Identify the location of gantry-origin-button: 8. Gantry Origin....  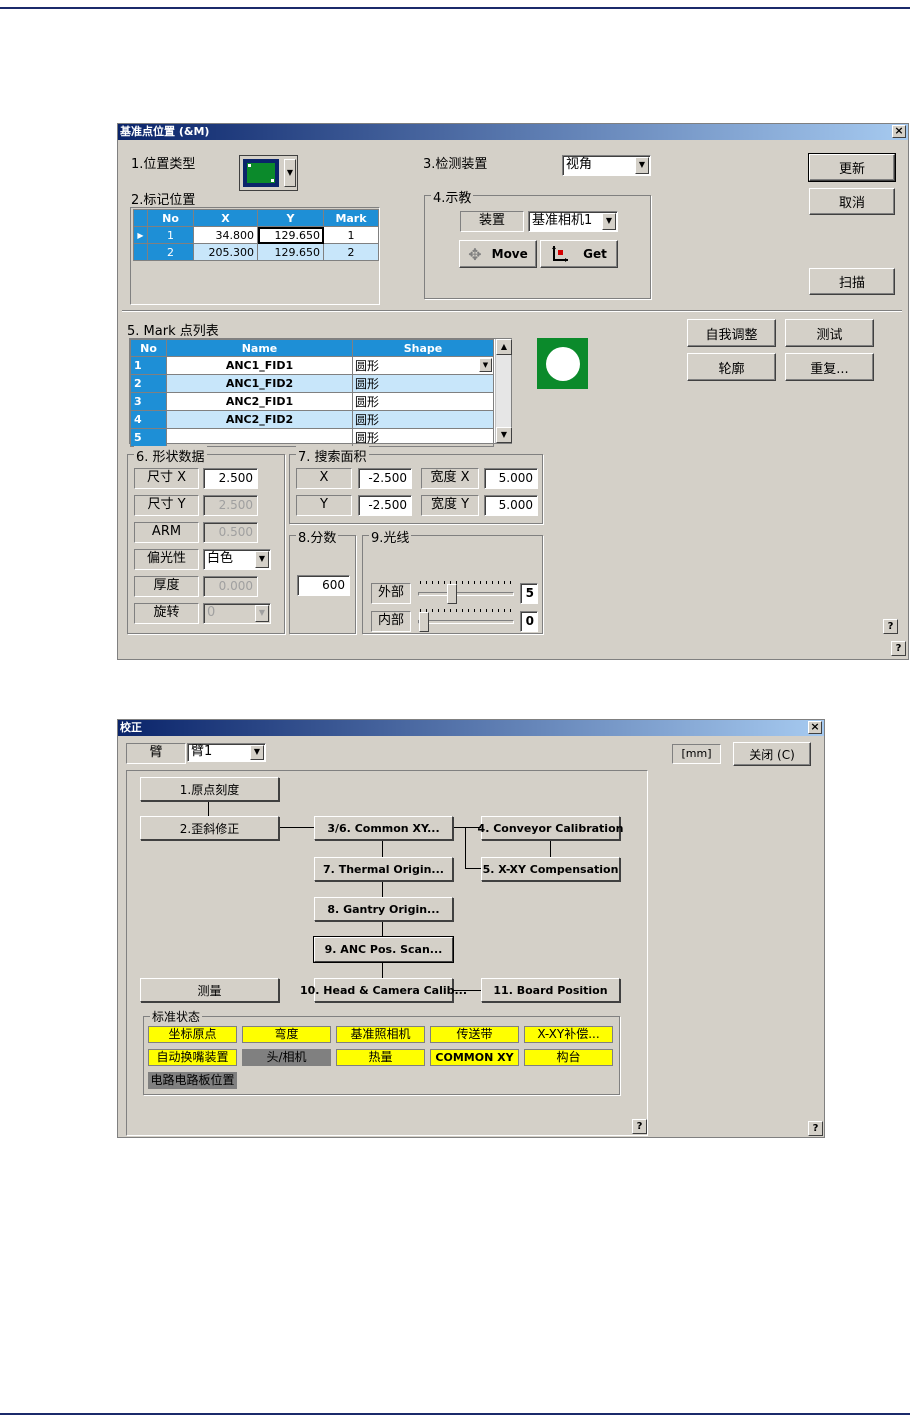
(383, 909).